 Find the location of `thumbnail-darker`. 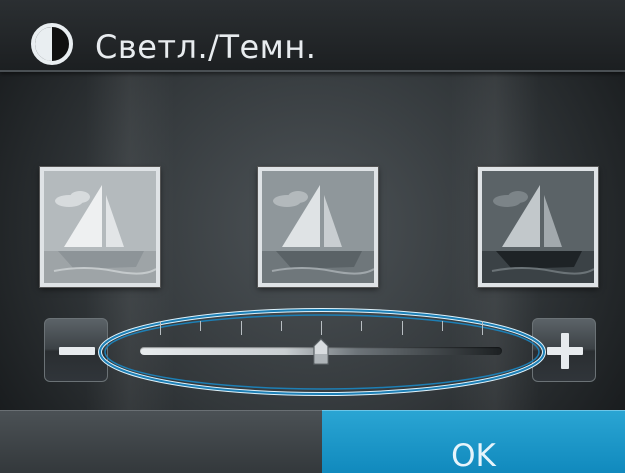

thumbnail-darker is located at coordinates (538, 227).